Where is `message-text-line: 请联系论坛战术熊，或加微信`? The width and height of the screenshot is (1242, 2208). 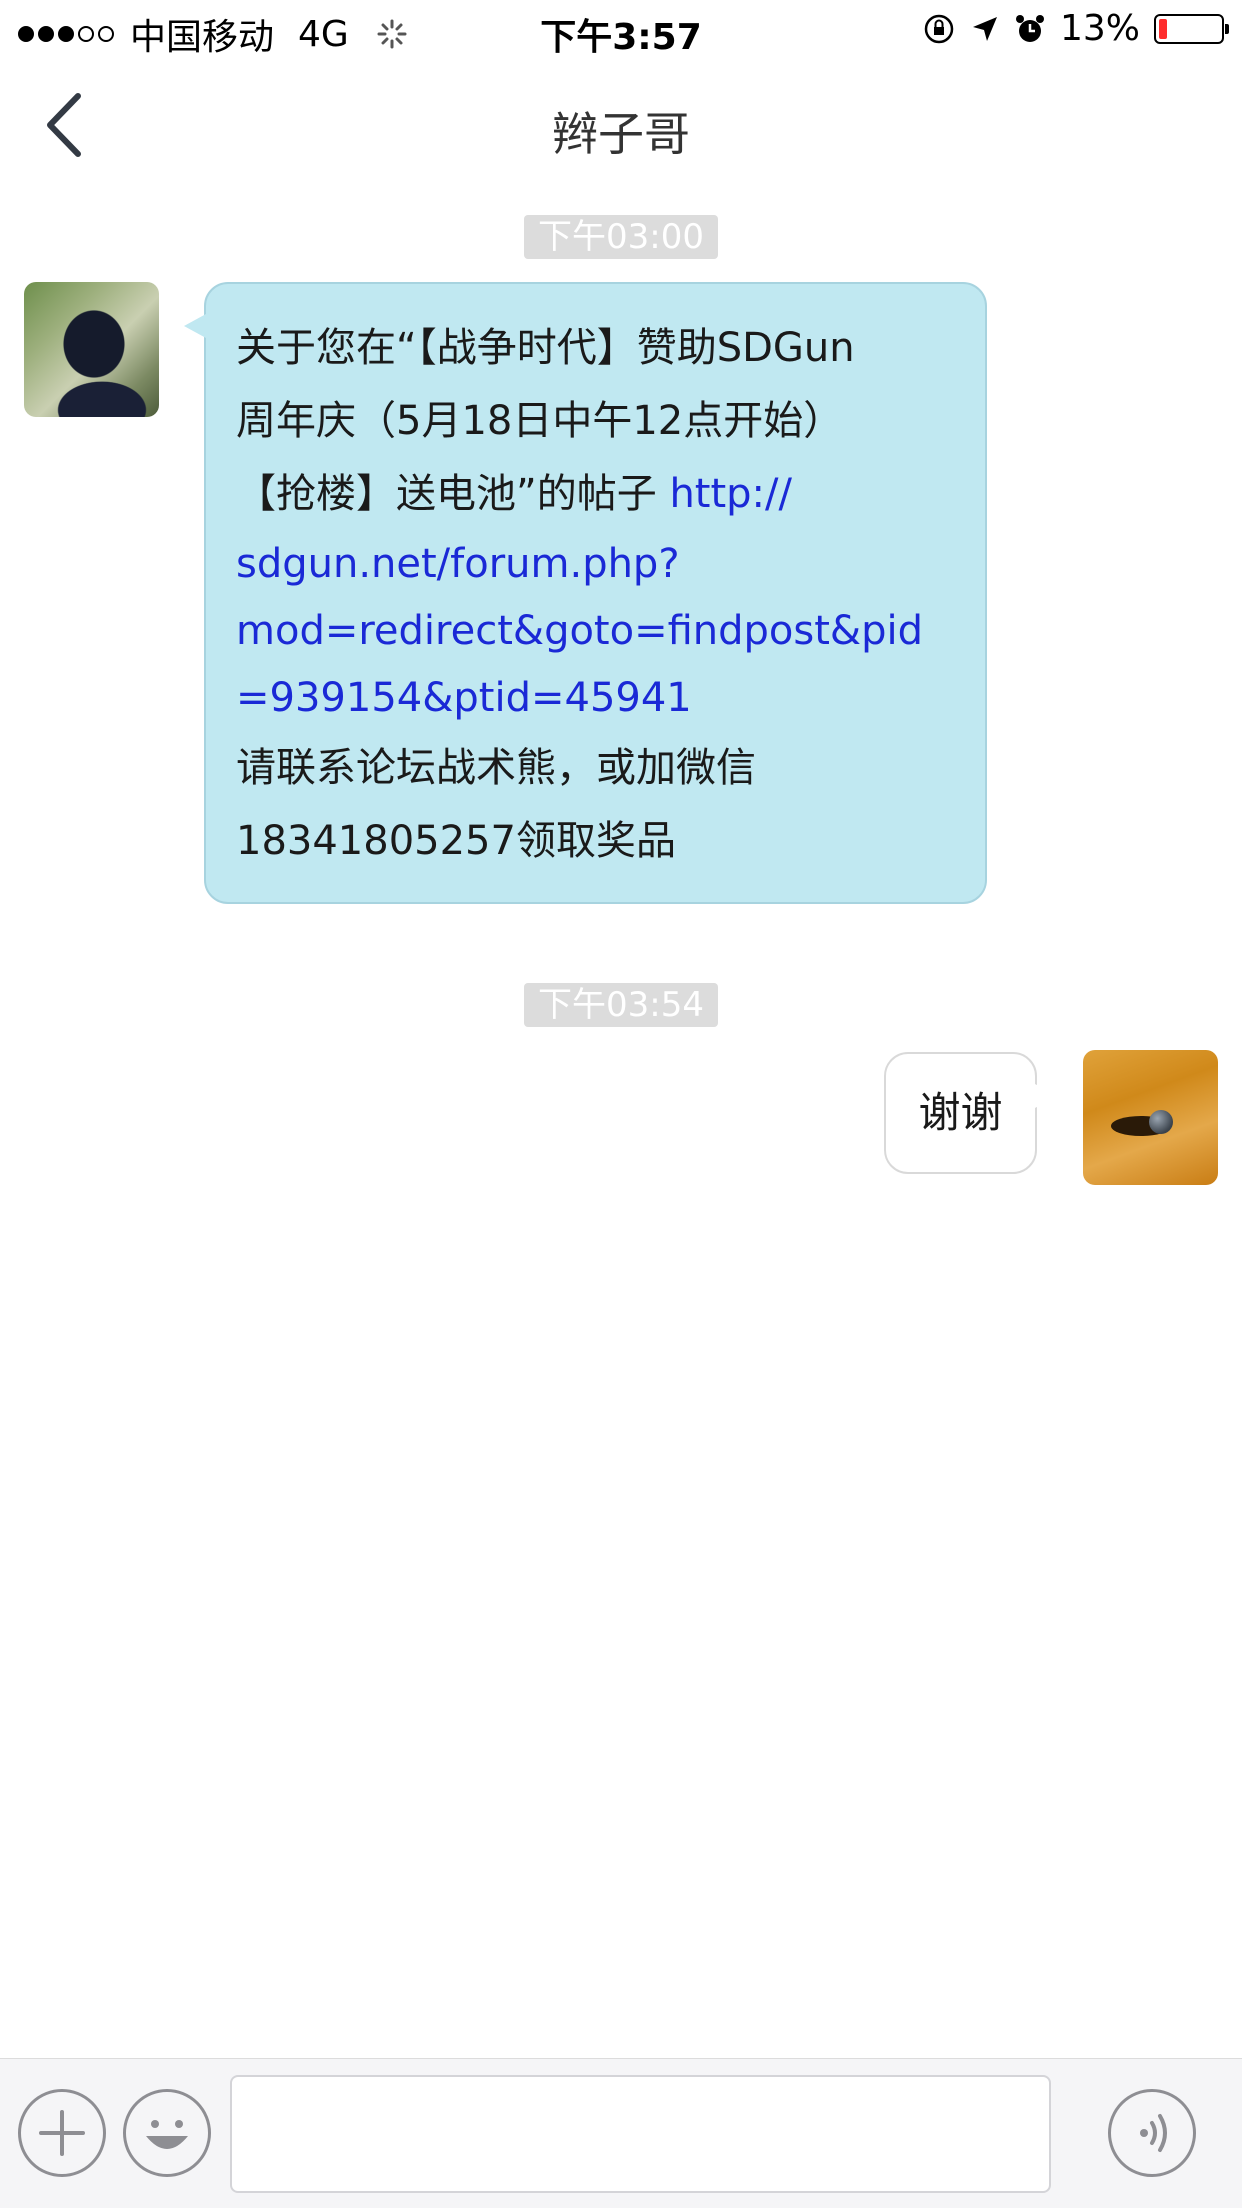 message-text-line: 请联系论坛战术熊，或加微信 is located at coordinates (496, 768).